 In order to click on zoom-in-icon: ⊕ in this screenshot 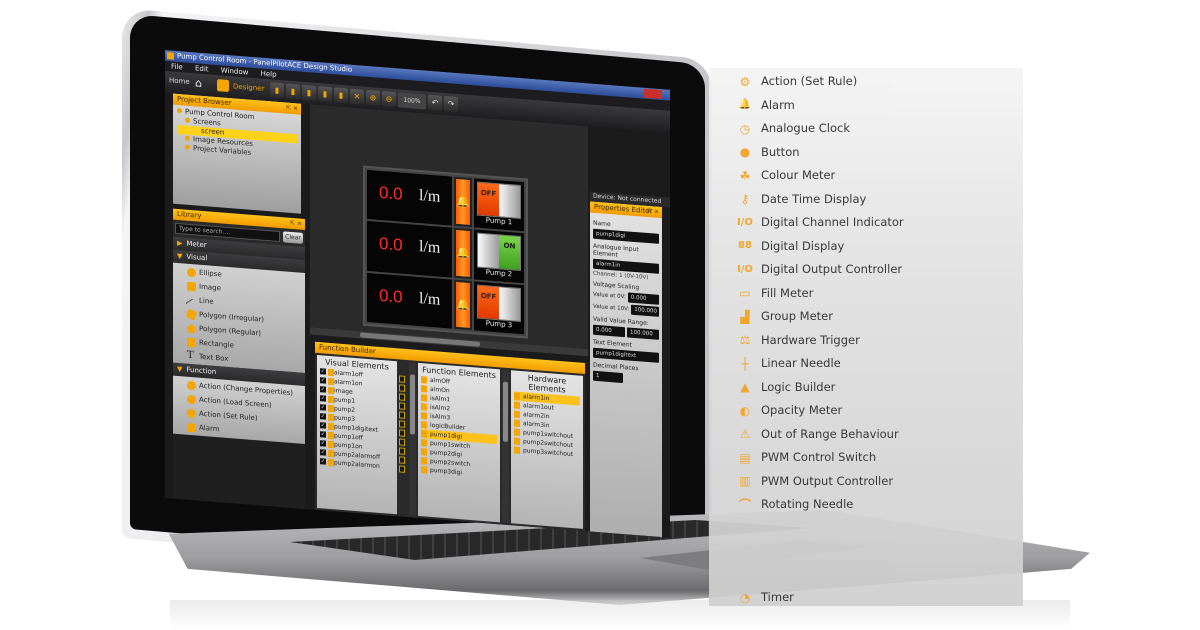, I will do `click(373, 97)`.